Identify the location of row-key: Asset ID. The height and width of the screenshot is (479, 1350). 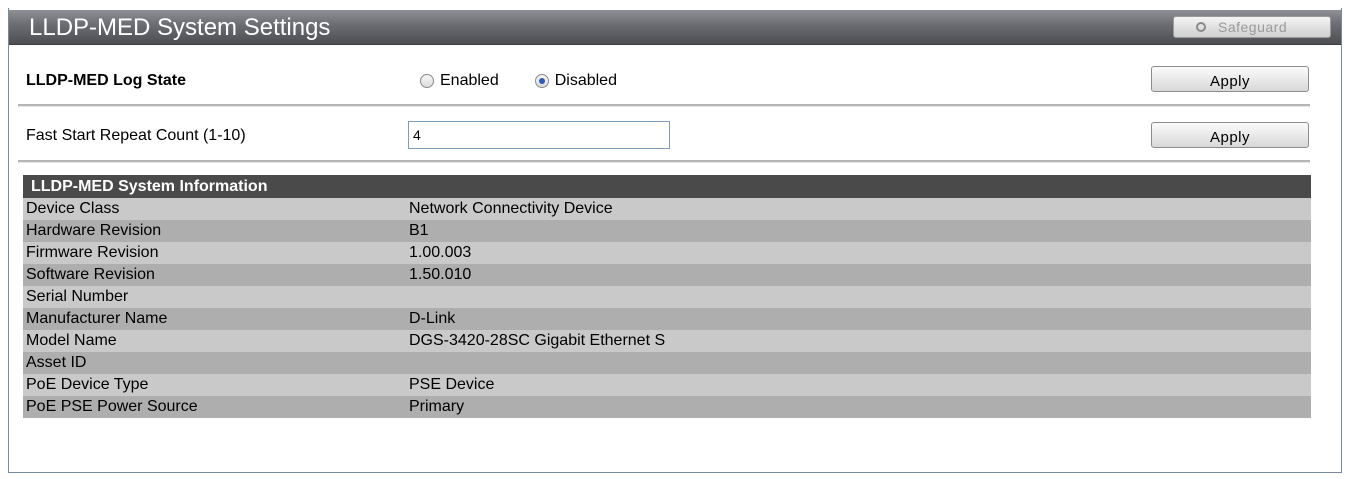
(56, 362).